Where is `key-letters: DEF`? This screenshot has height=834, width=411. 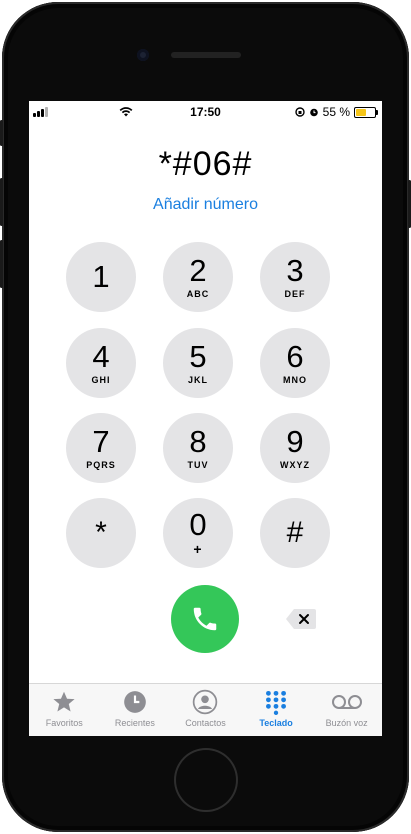
key-letters: DEF is located at coordinates (295, 294).